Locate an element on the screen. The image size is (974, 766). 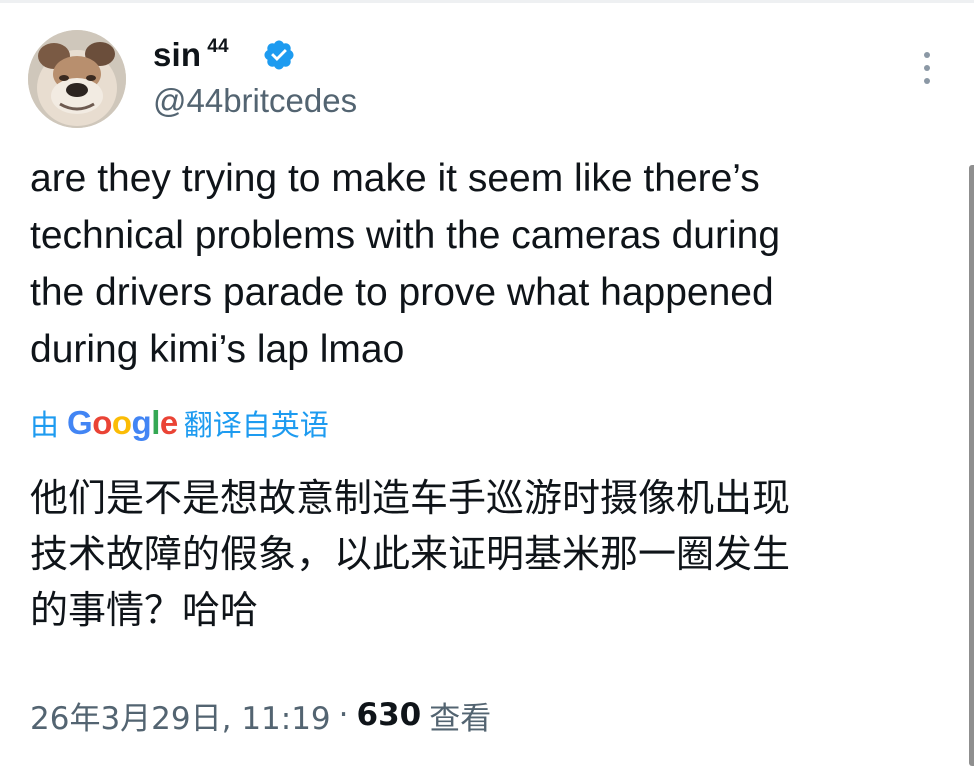
avatar is located at coordinates (77, 79).